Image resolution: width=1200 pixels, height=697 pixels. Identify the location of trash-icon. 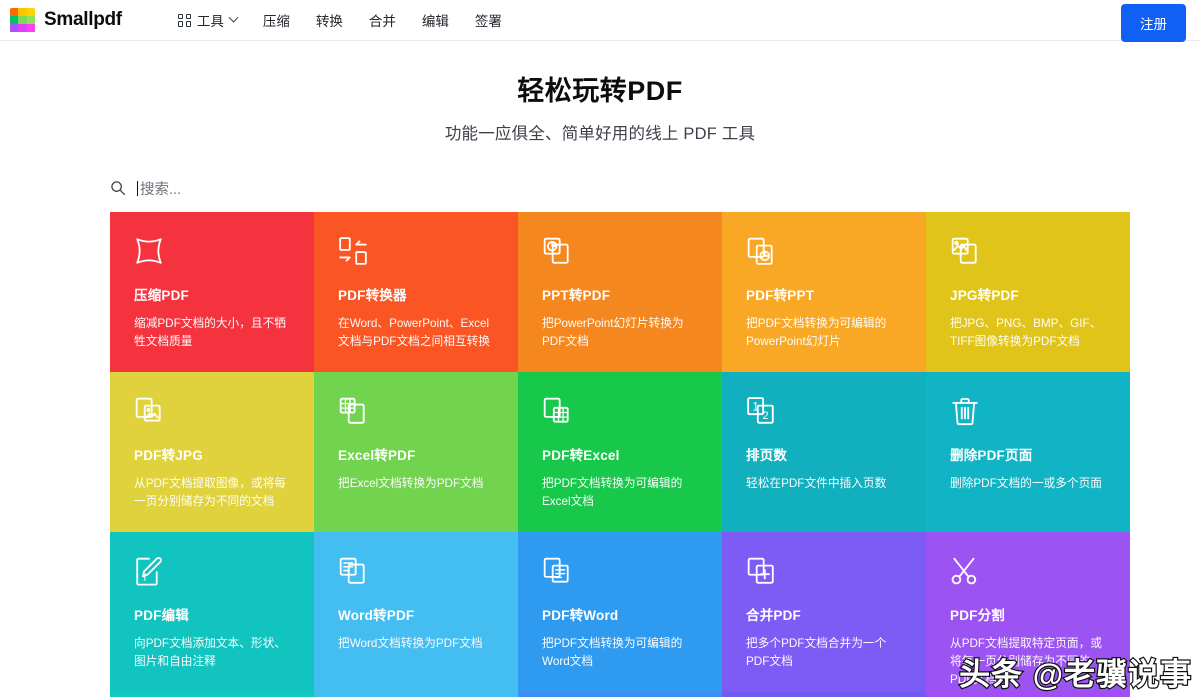
(965, 411).